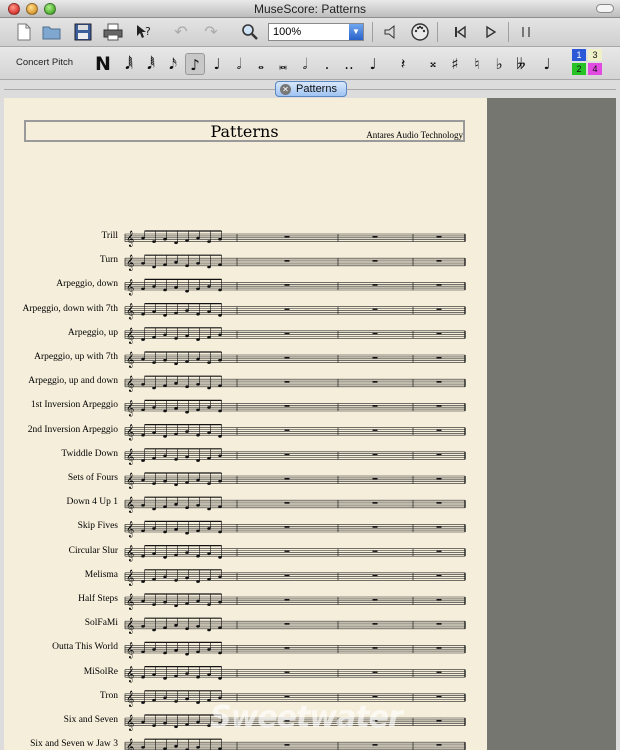 The image size is (620, 750). I want to click on whats-this-icon: ?, so click(144, 32).